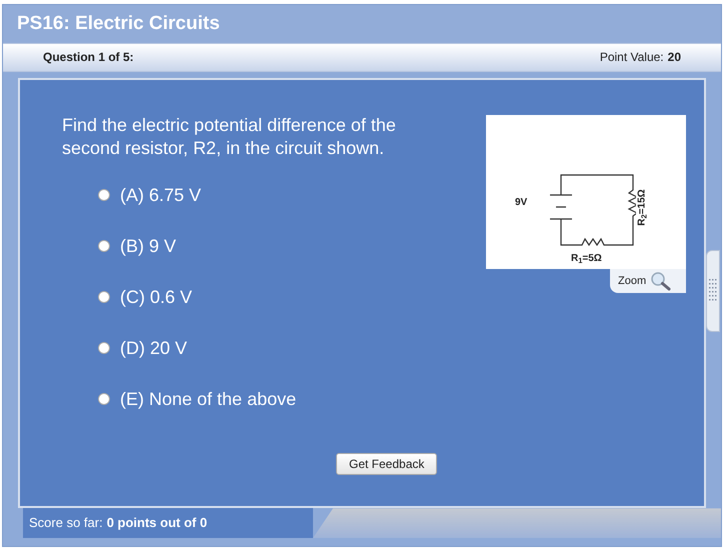 The image size is (724, 550). Describe the element at coordinates (648, 281) in the screenshot. I see `zoom-button: Zoom` at that location.